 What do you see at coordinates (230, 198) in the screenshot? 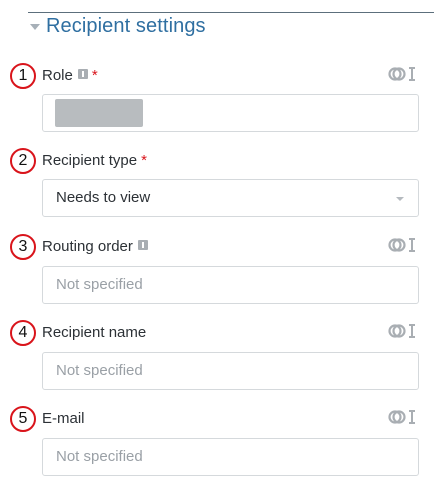
I see `recipient-type-select: Needs to view` at bounding box center [230, 198].